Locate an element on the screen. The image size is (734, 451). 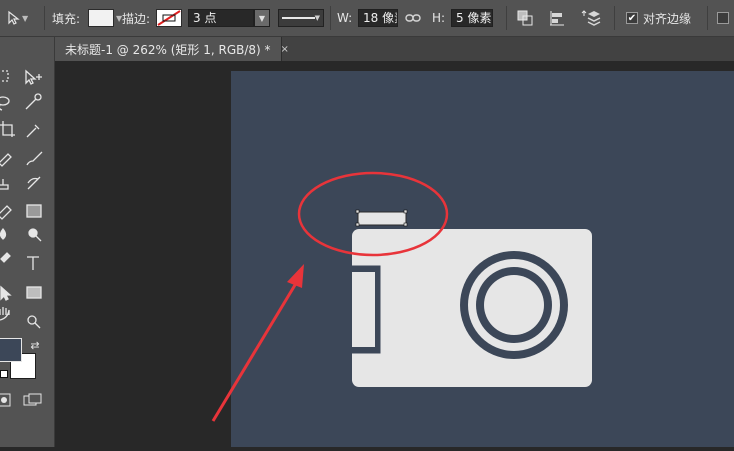
default-colors-icon is located at coordinates (4, 374).